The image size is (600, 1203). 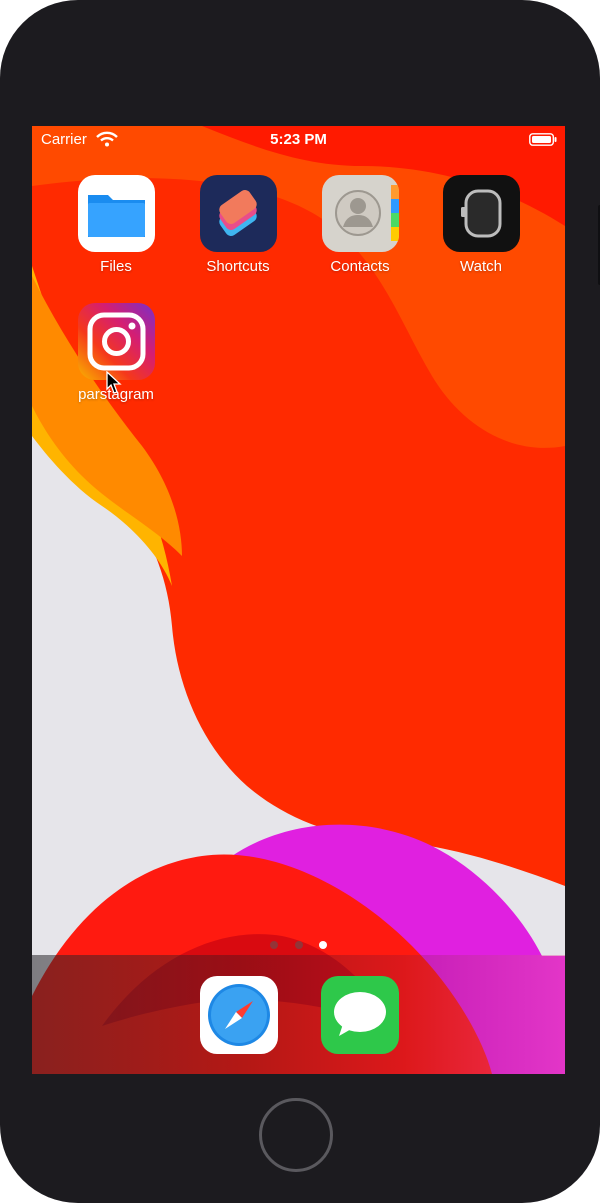 What do you see at coordinates (322, 945) in the screenshot?
I see `page-dot-active` at bounding box center [322, 945].